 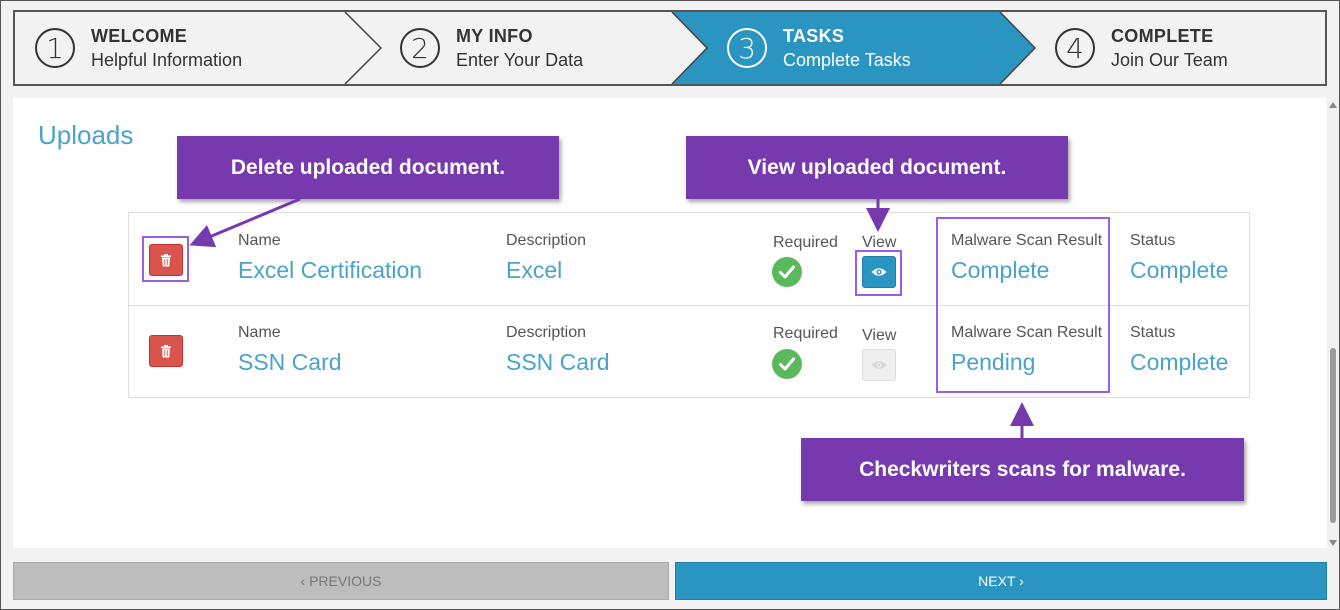 What do you see at coordinates (341, 581) in the screenshot?
I see `previous-button: ‹ PREVIOUS` at bounding box center [341, 581].